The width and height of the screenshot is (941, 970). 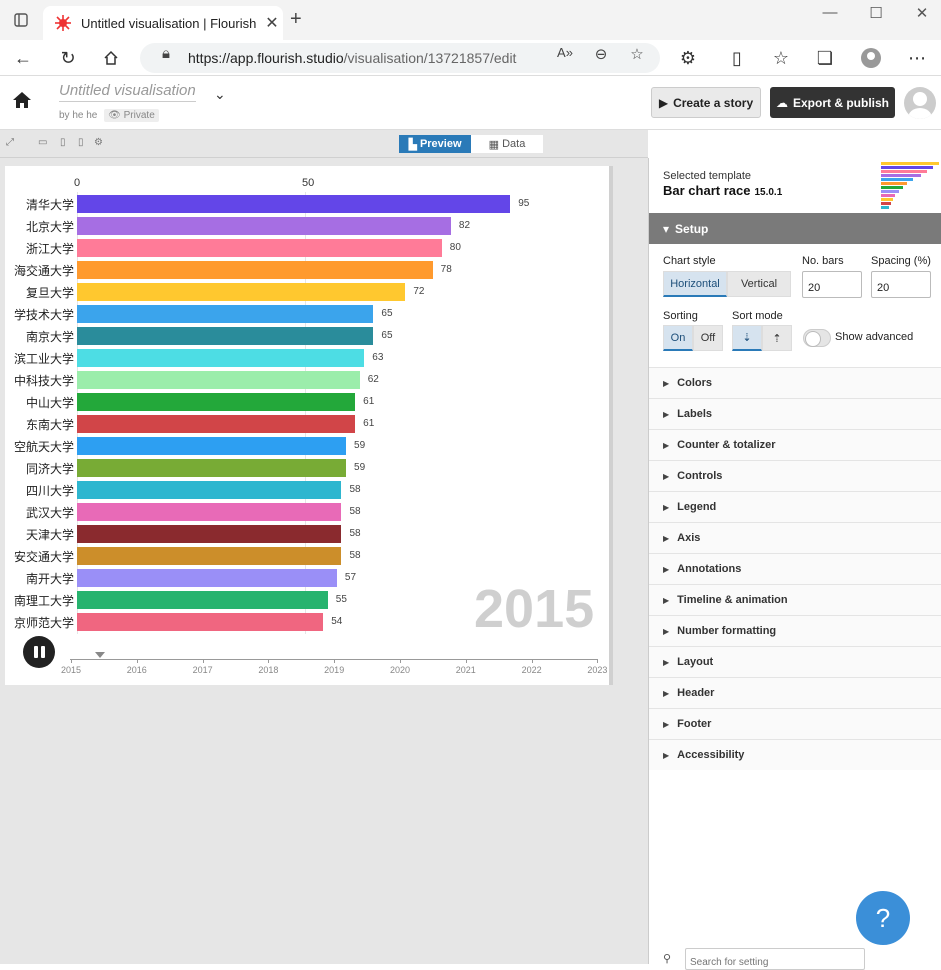 I want to click on sort-descending-icon: ⇣, so click(x=747, y=338).